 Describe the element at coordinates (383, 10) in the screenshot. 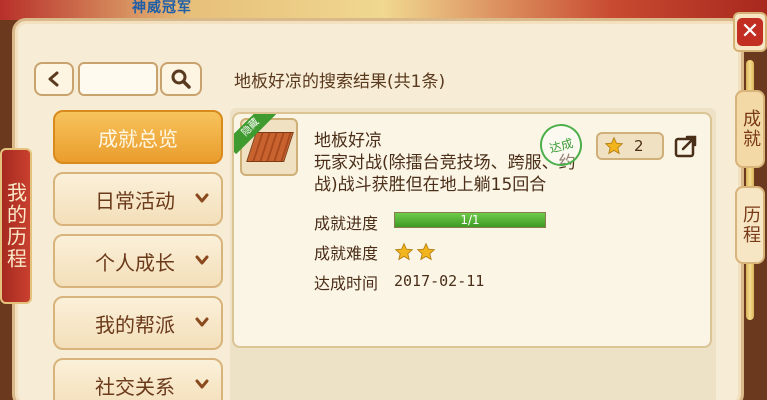

I see `top-background-strip: 神威冠军` at that location.